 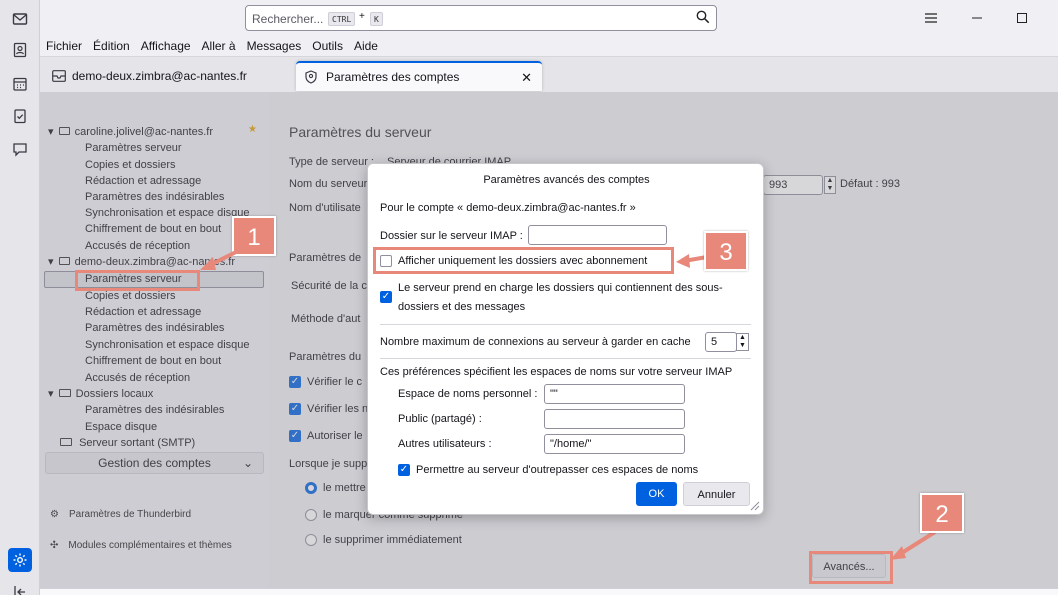 What do you see at coordinates (726, 251) in the screenshot?
I see `callout-3: 3` at bounding box center [726, 251].